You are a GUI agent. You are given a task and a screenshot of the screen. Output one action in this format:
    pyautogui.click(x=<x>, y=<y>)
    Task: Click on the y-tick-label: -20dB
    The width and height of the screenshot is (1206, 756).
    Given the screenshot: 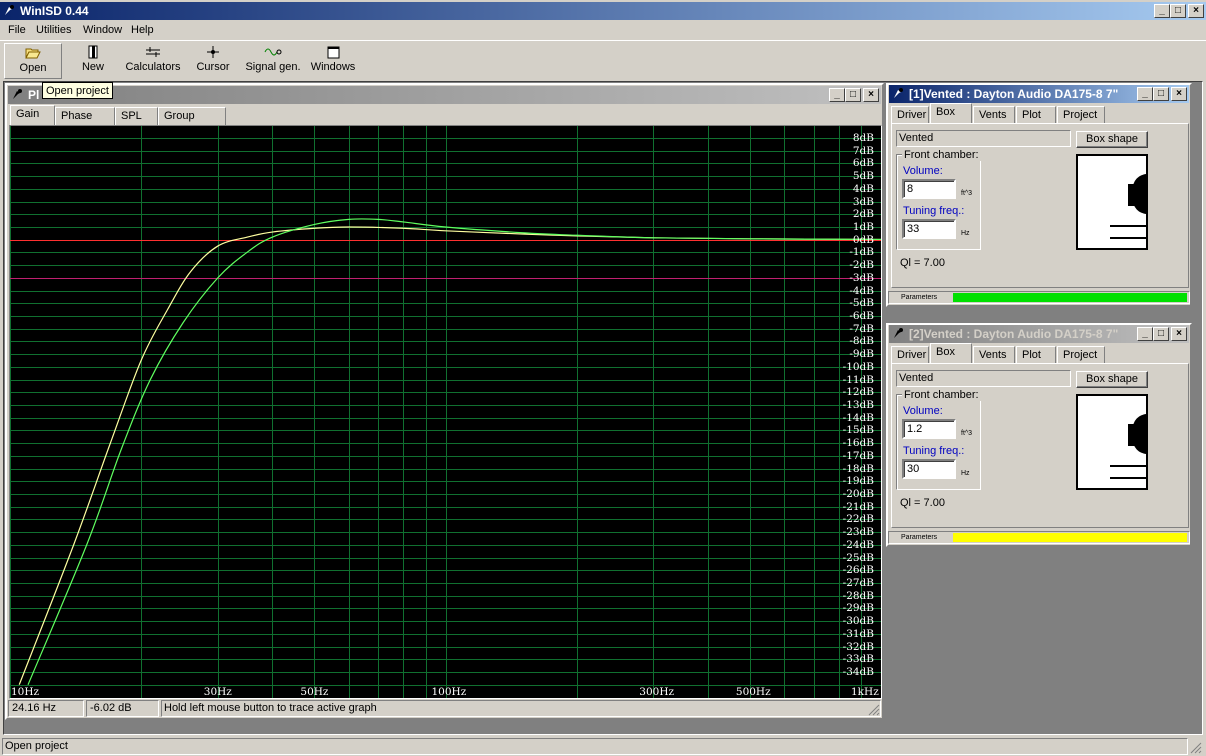 What is the action you would take?
    pyautogui.click(x=858, y=494)
    